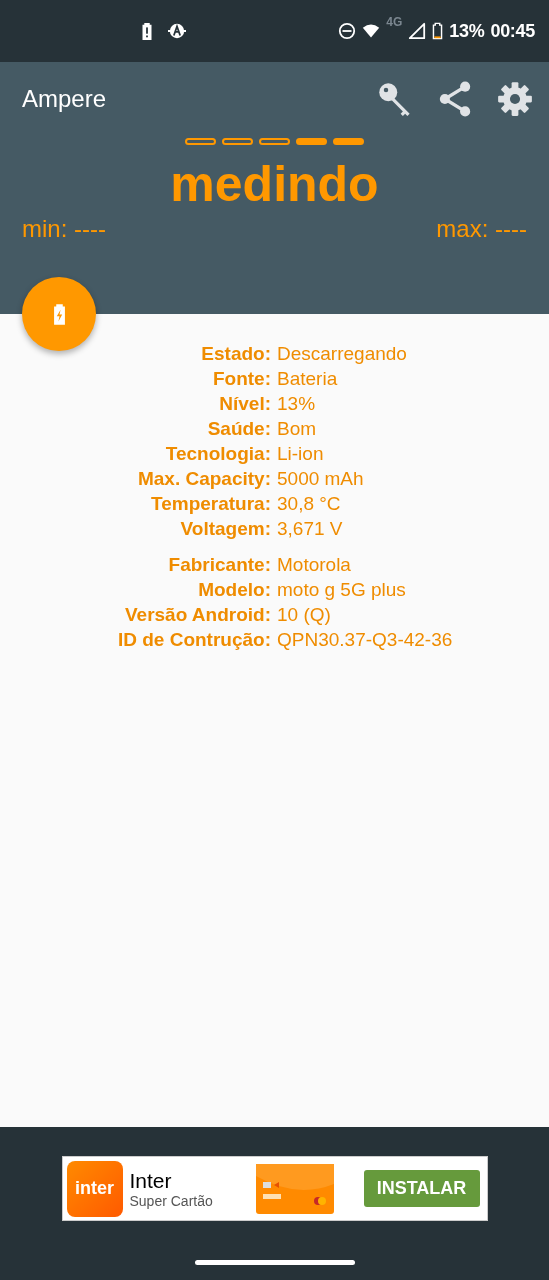 This screenshot has height=1280, width=549. Describe the element at coordinates (218, 453) in the screenshot. I see `info-label: Tecnologia:` at that location.